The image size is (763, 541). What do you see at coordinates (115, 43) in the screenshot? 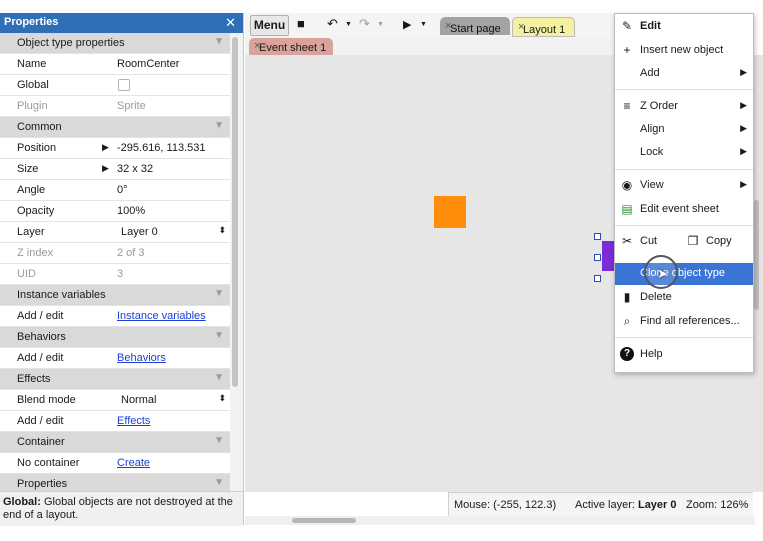
I see `property-section-header: Object type properties ▼` at bounding box center [115, 43].